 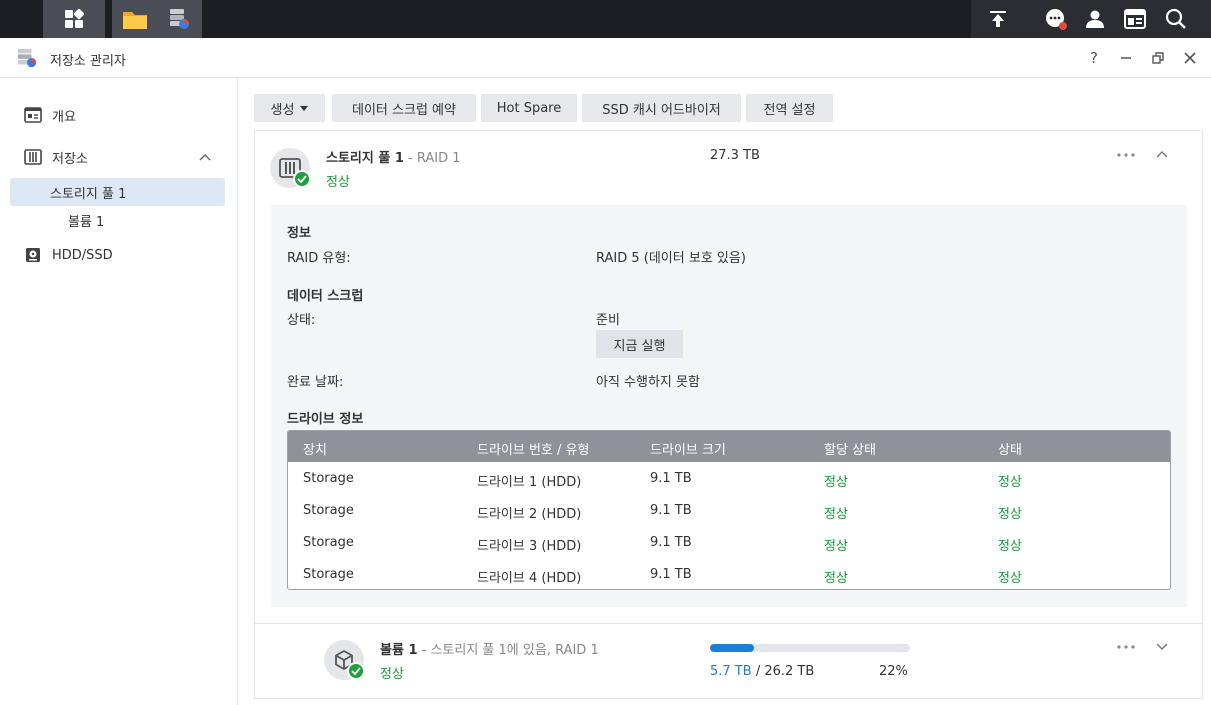 I want to click on drive-table-header: 장치 드라이브 번호 / 유형 드라이브 크기 할당 상태 상태, so click(x=729, y=446).